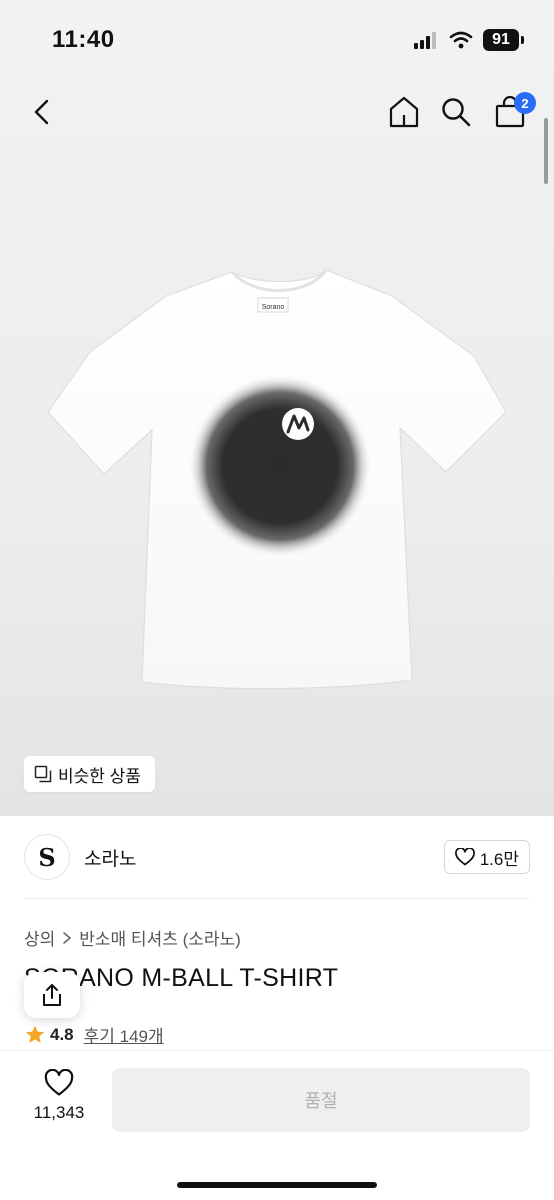 The height and width of the screenshot is (1200, 554). I want to click on breadcrumb: 상의 반소매 티셔츠 (소라노), so click(132, 937).